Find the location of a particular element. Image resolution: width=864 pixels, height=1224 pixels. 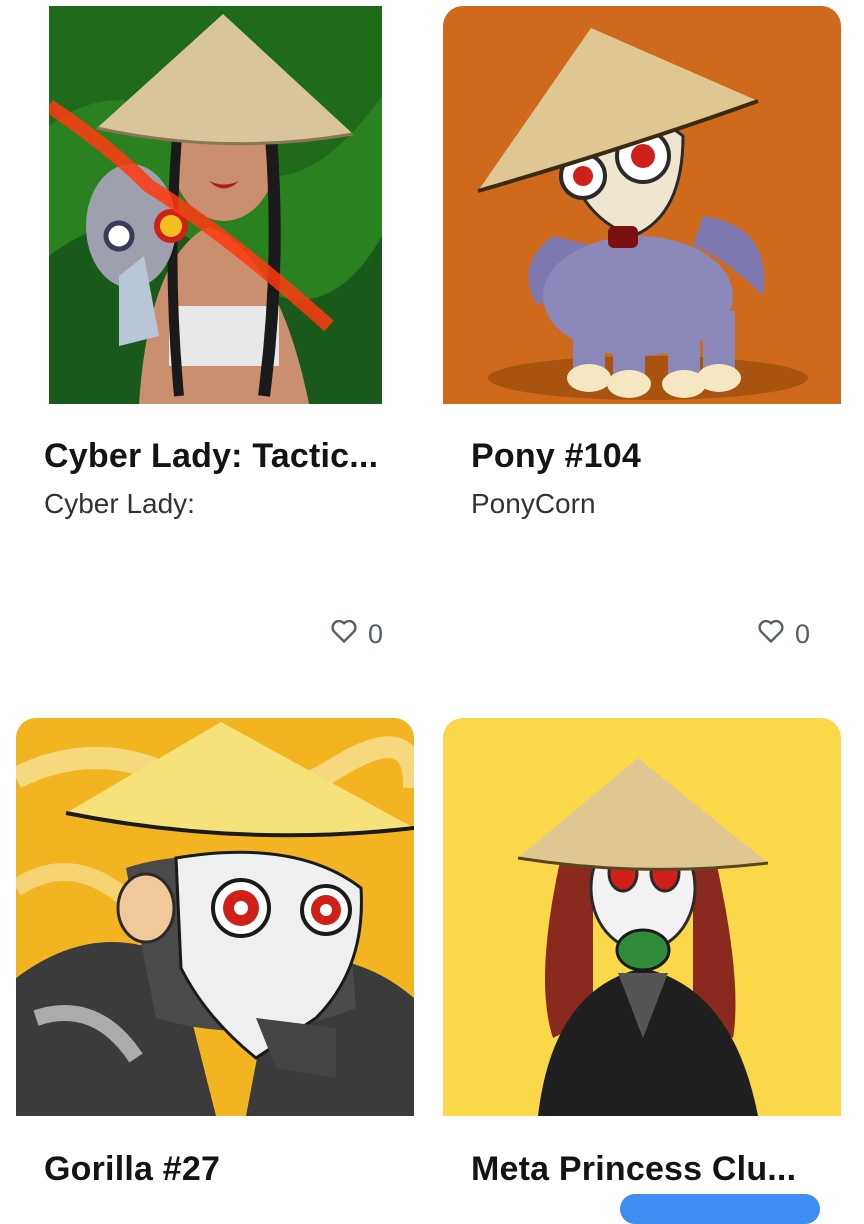

gorilla-artwork is located at coordinates (215, 917).